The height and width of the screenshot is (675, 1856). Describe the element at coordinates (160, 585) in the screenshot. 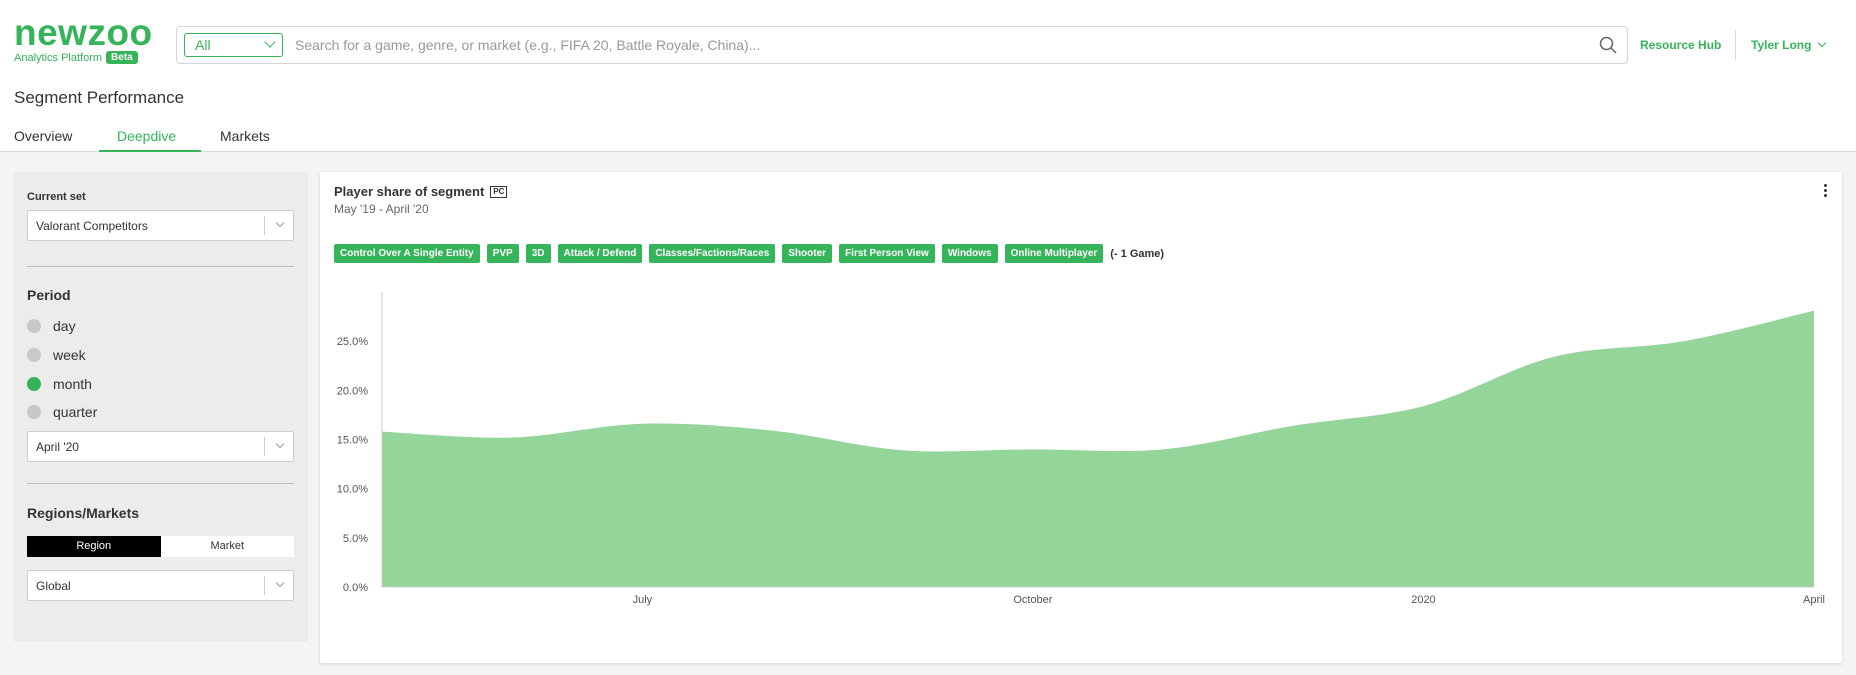

I see `region-dropdown: Global` at that location.